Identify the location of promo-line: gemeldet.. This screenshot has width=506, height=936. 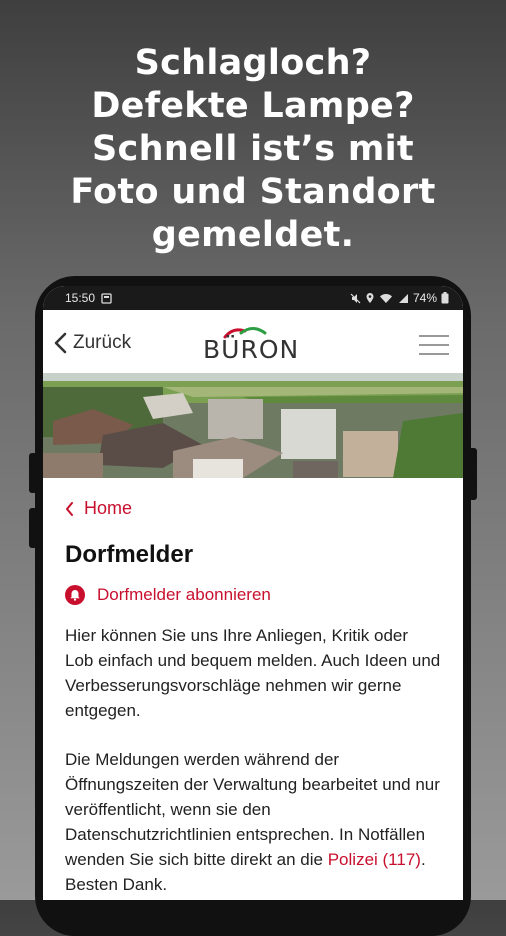
(253, 235).